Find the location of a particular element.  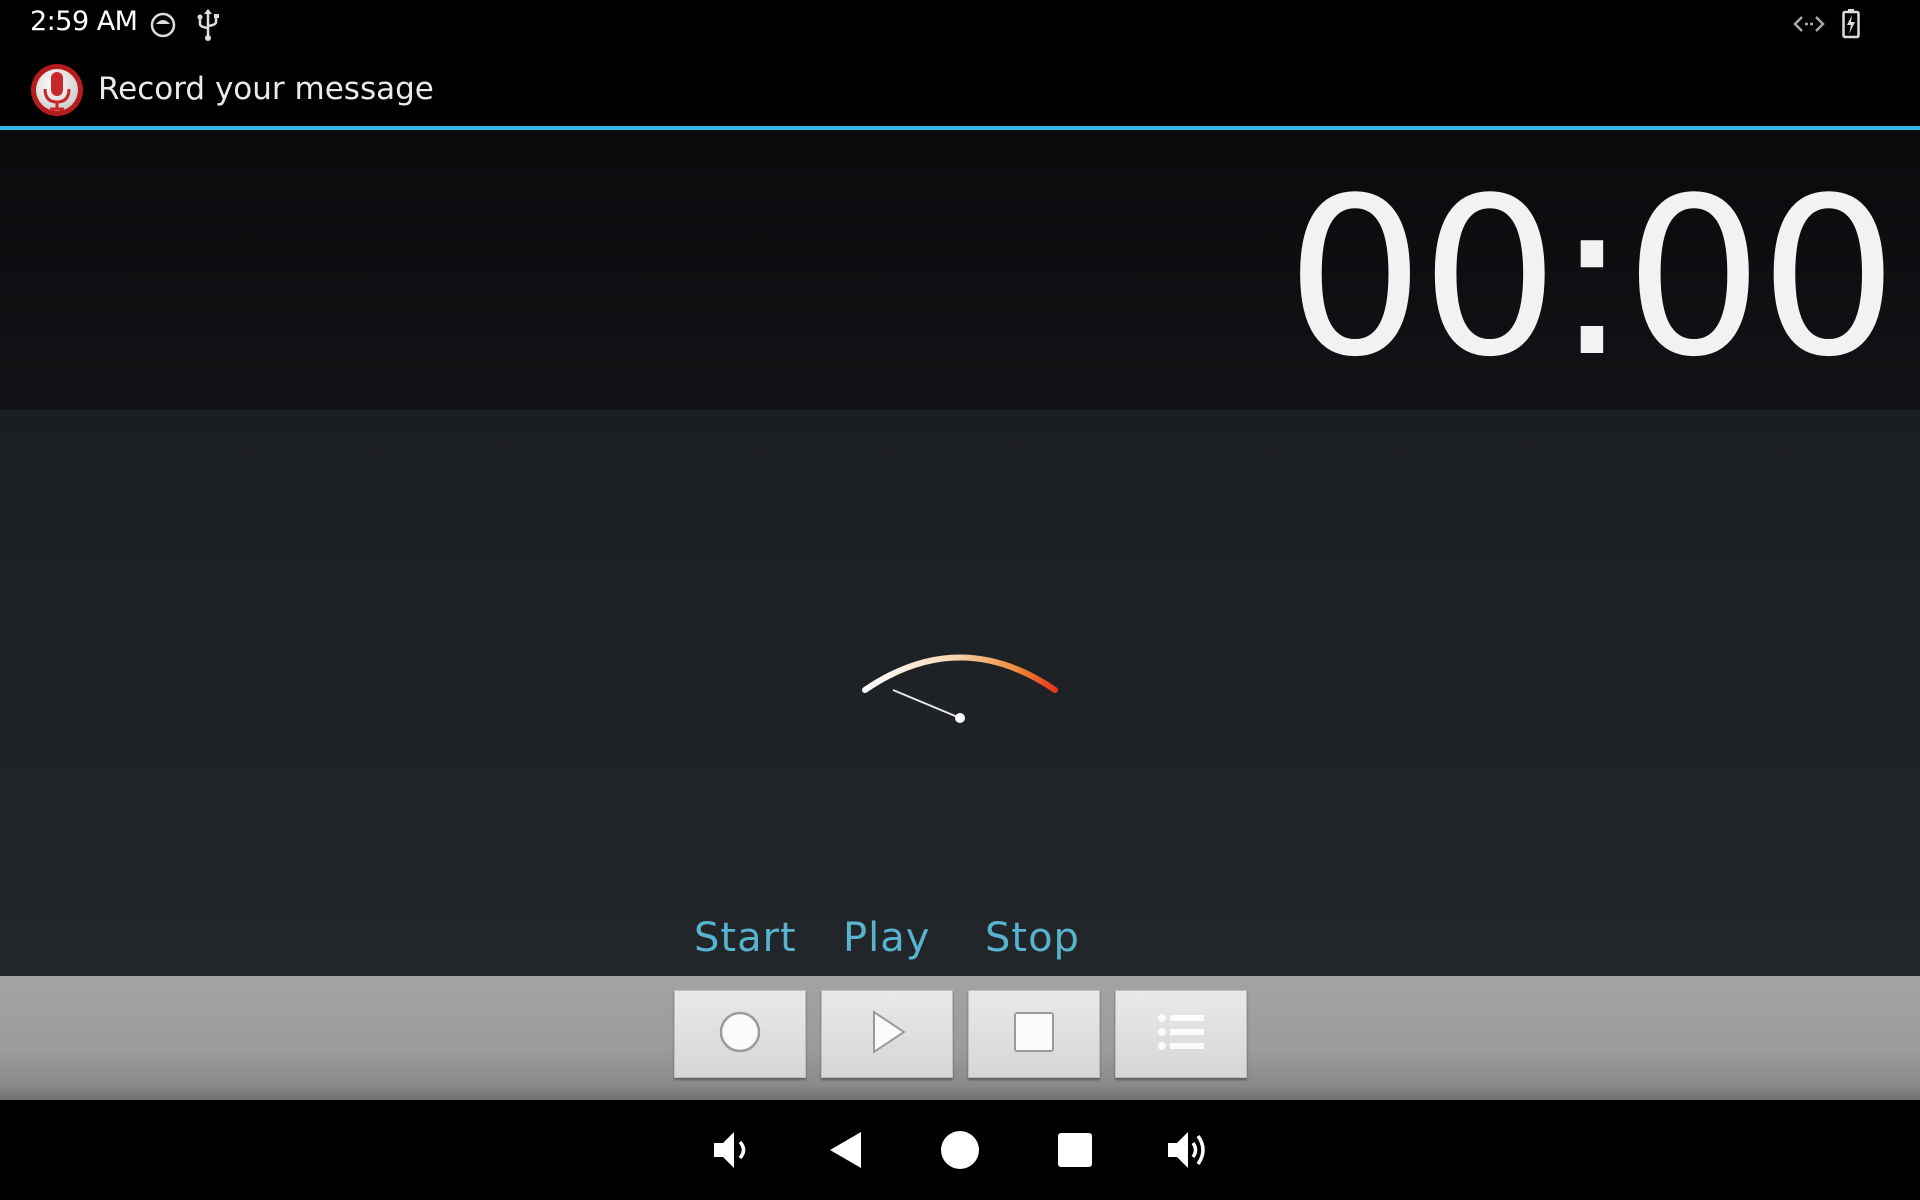

recordings-list-button is located at coordinates (1181, 1034).